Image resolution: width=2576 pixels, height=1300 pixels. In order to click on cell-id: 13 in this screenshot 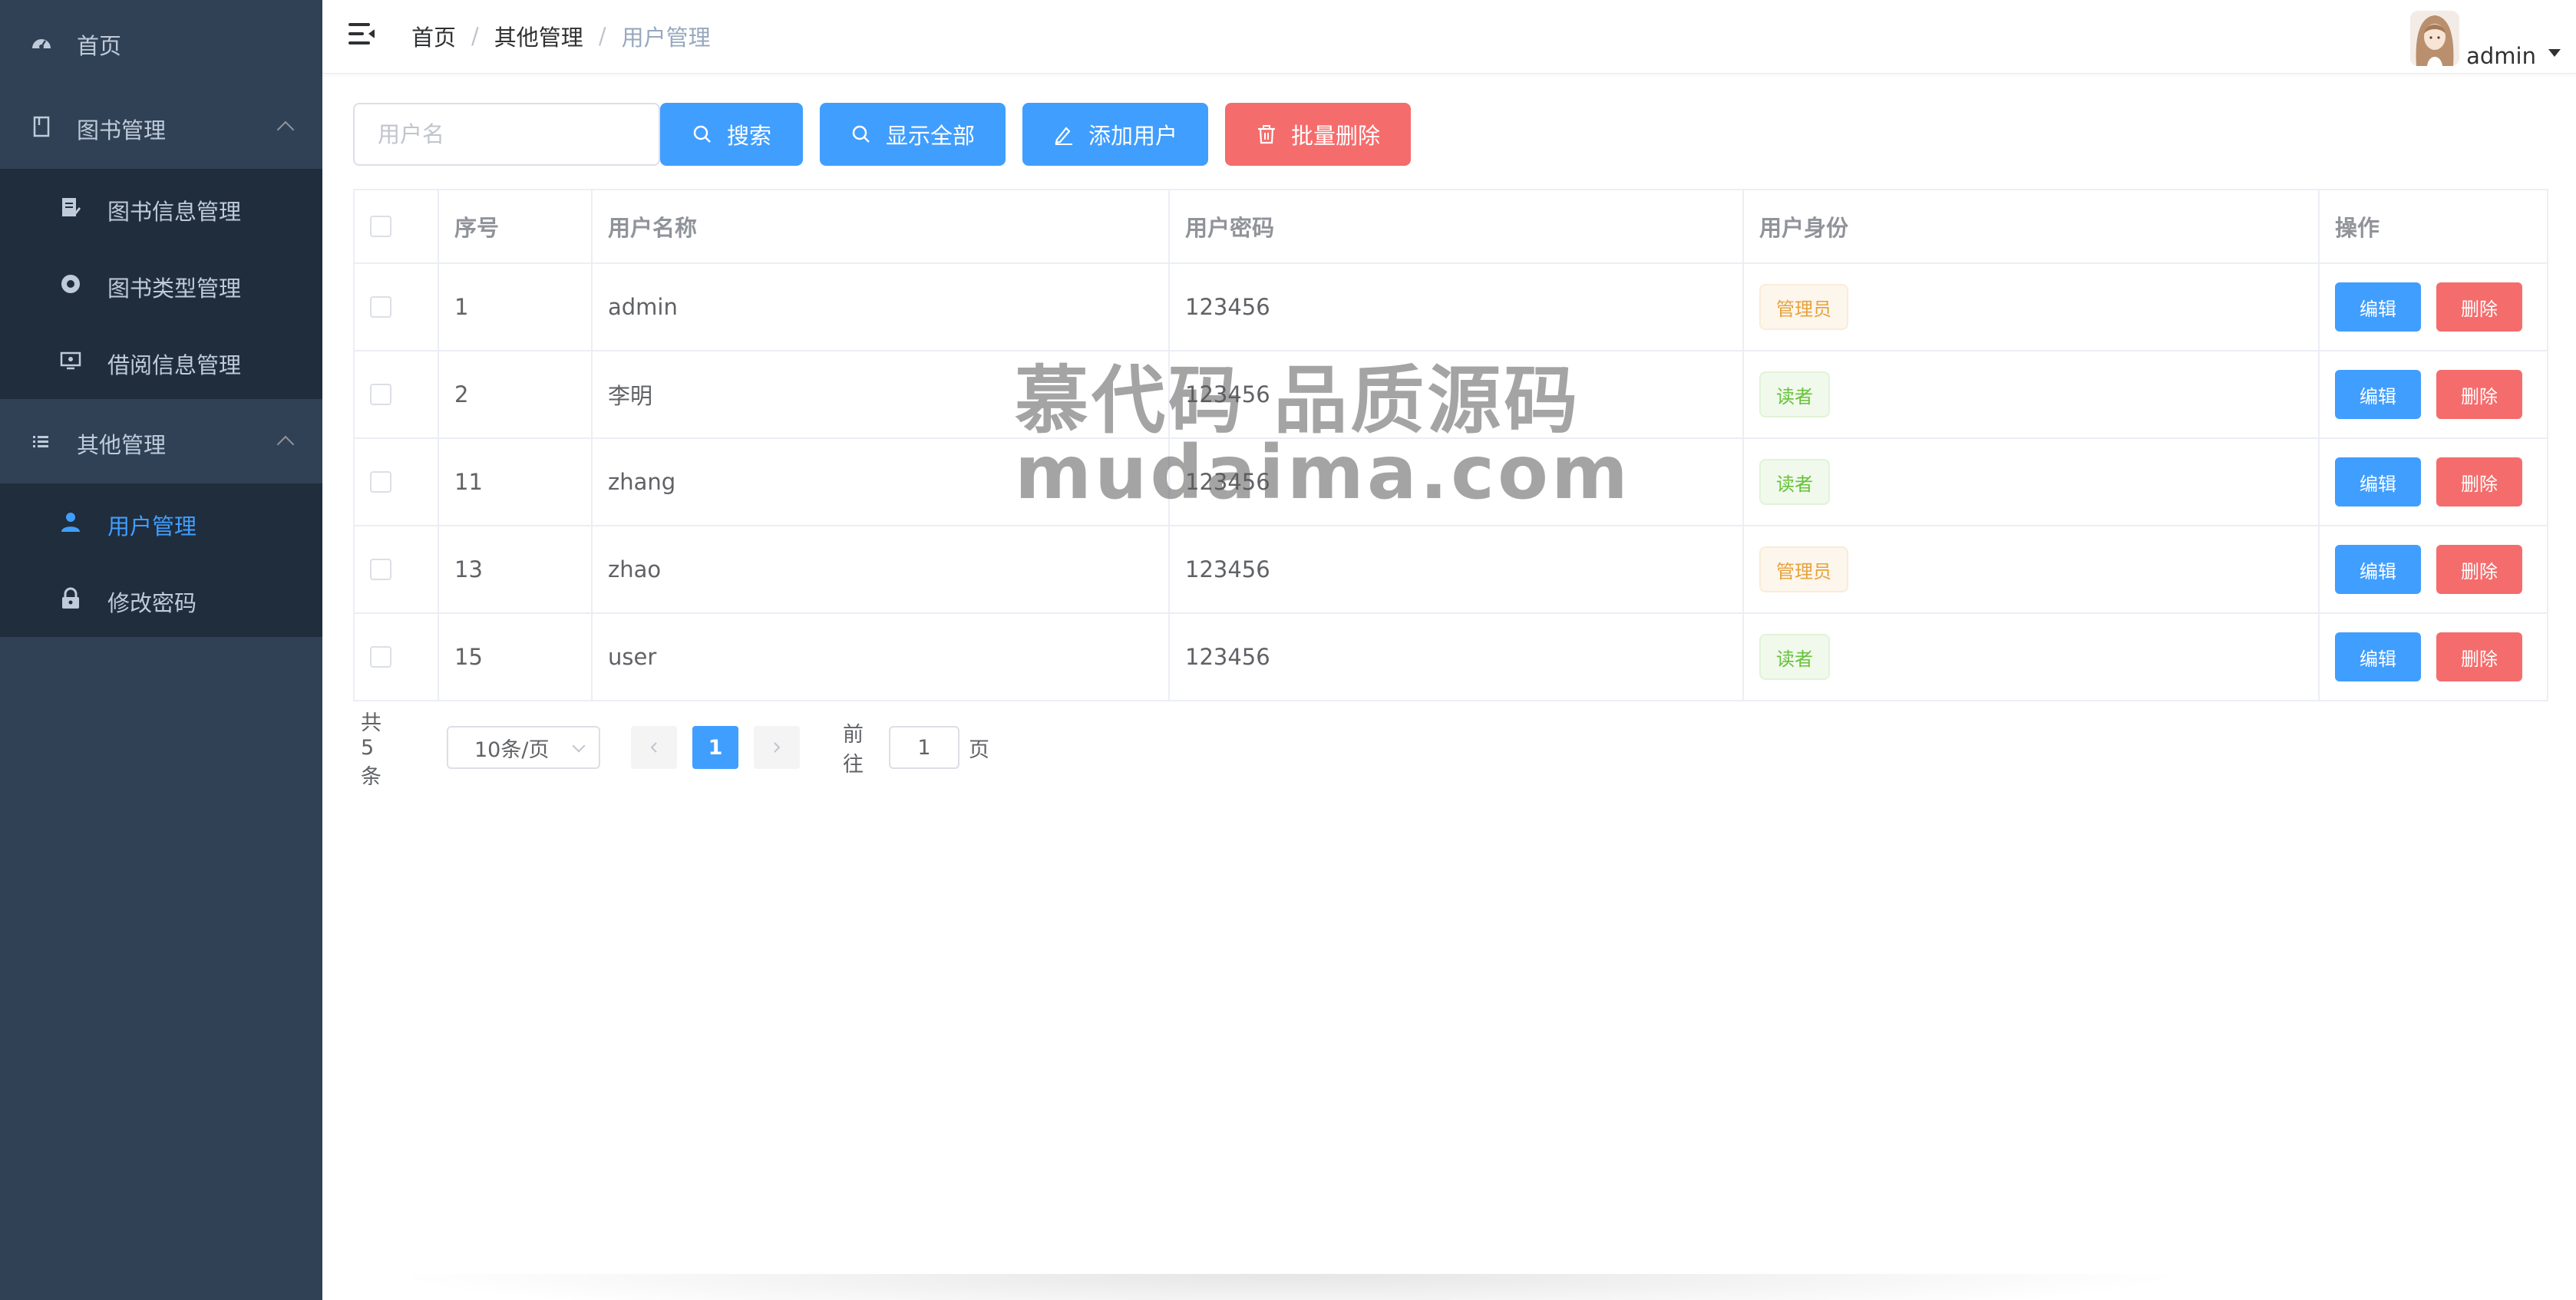, I will do `click(516, 569)`.